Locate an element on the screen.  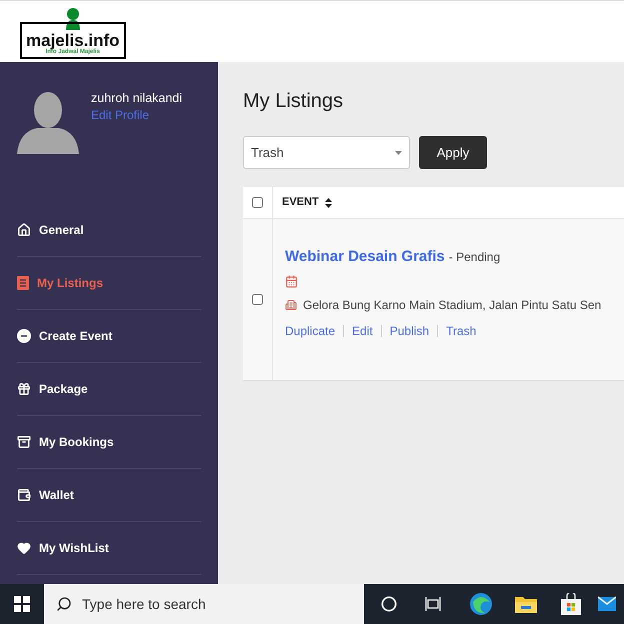
sidebar-item: My Listings is located at coordinates (109, 283).